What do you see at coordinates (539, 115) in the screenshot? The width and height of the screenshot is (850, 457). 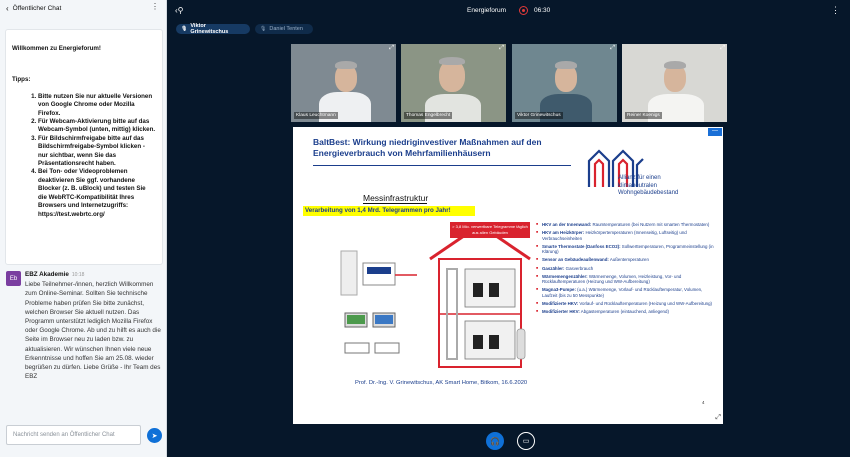 I see `video-participant-name: Viktor Grinewitschus` at bounding box center [539, 115].